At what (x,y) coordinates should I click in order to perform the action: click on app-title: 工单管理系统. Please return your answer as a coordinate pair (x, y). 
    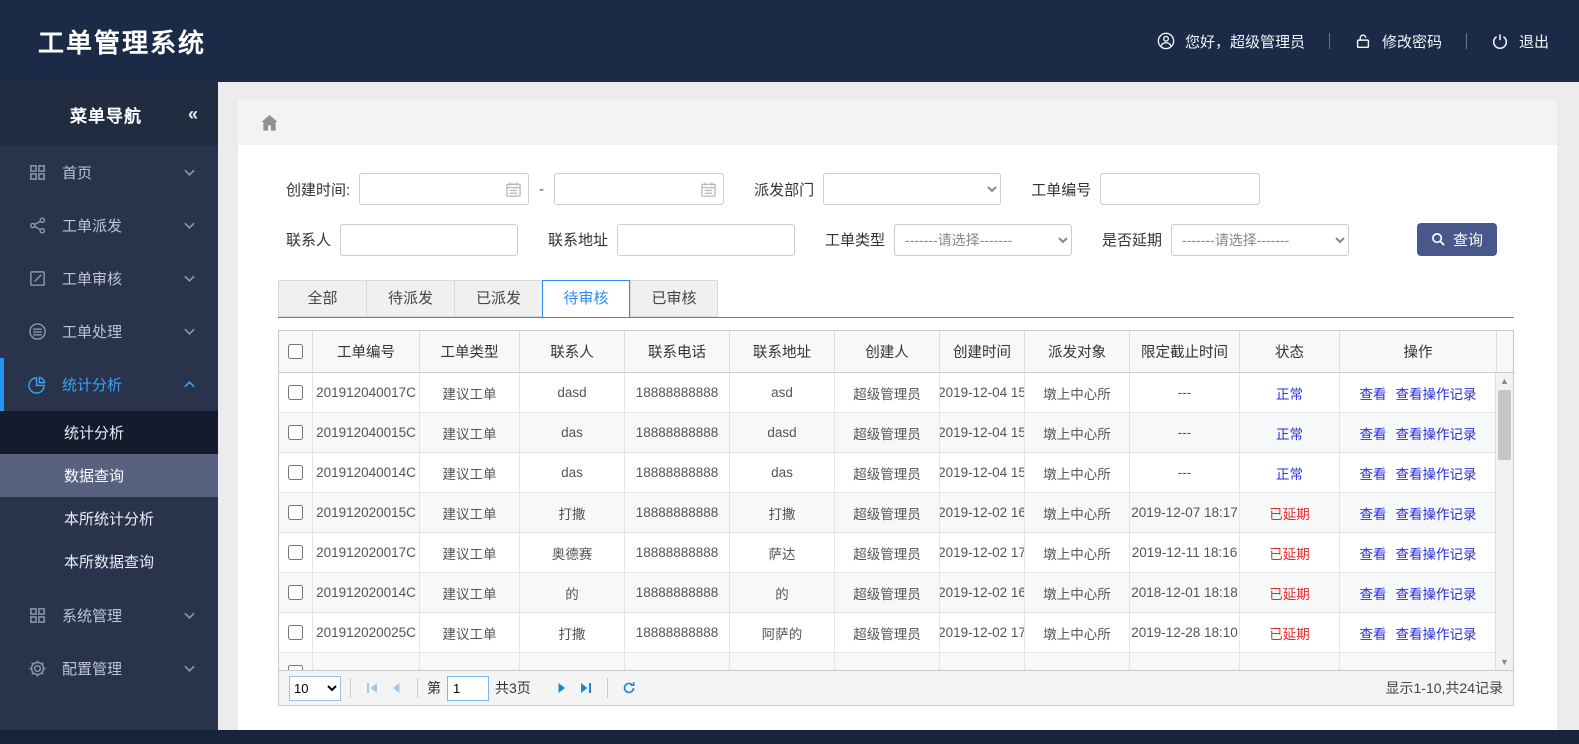
    Looking at the image, I should click on (122, 42).